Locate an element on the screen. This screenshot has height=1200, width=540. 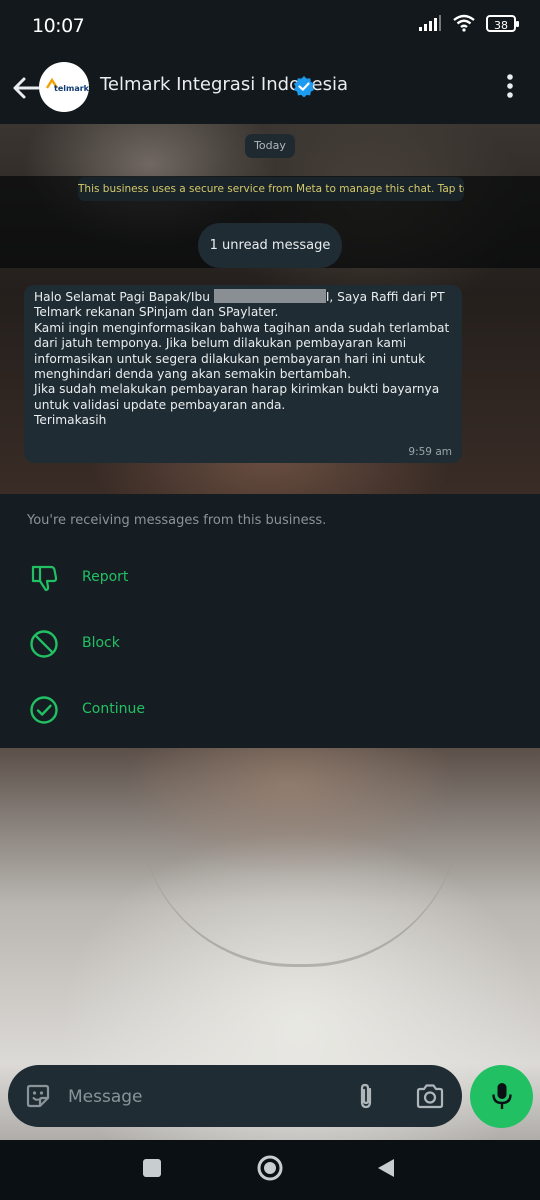
report-button: Report is located at coordinates (270, 578).